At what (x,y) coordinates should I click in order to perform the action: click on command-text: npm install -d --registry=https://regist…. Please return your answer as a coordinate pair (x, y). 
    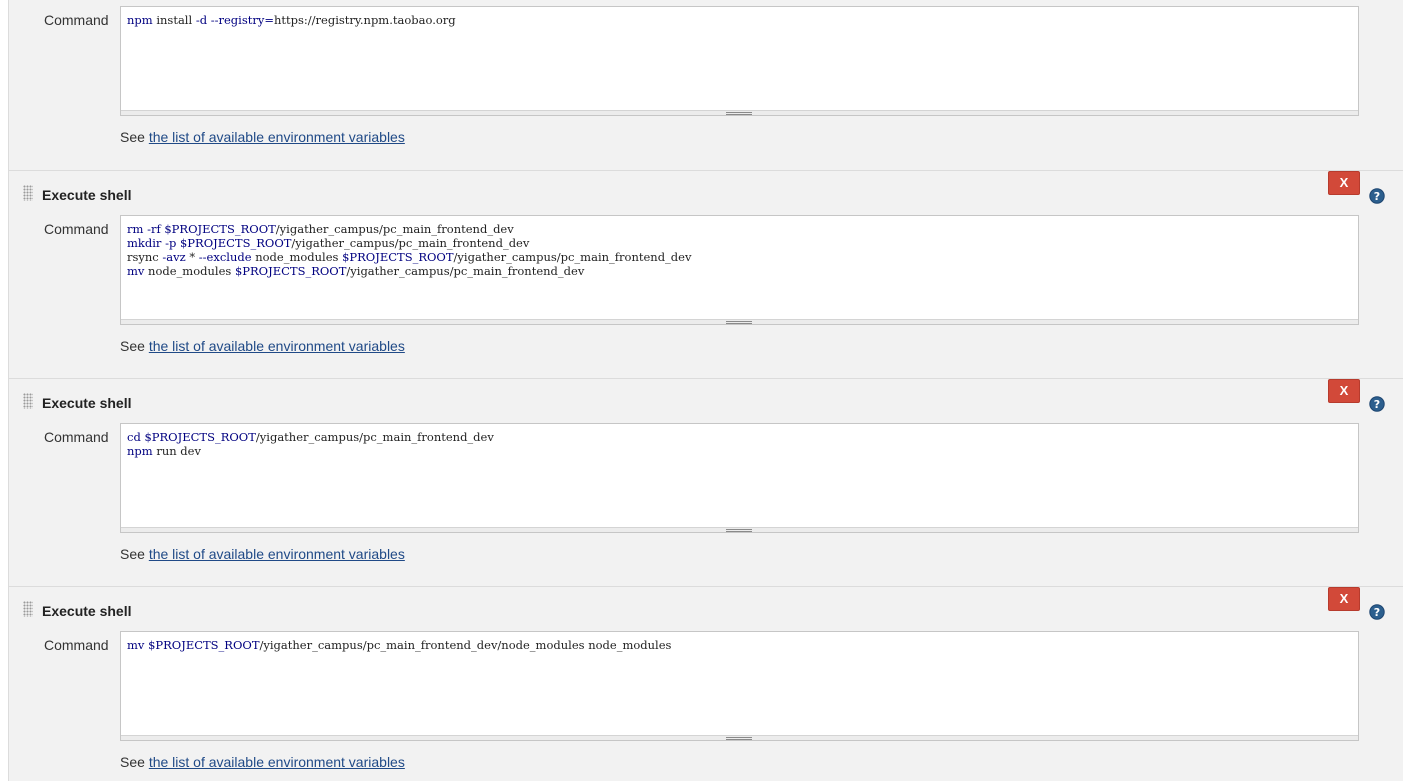
    Looking at the image, I should click on (291, 20).